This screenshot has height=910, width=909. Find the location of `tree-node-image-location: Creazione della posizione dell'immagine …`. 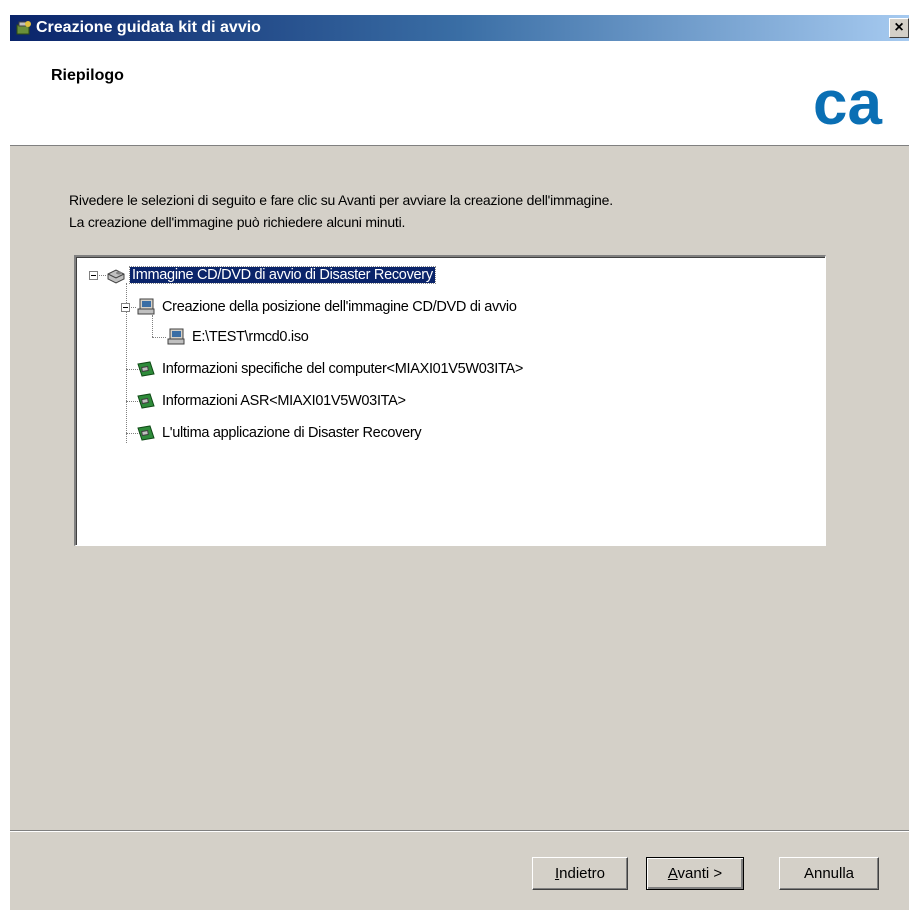

tree-node-image-location: Creazione della posizione dell'immagine … is located at coordinates (327, 307).